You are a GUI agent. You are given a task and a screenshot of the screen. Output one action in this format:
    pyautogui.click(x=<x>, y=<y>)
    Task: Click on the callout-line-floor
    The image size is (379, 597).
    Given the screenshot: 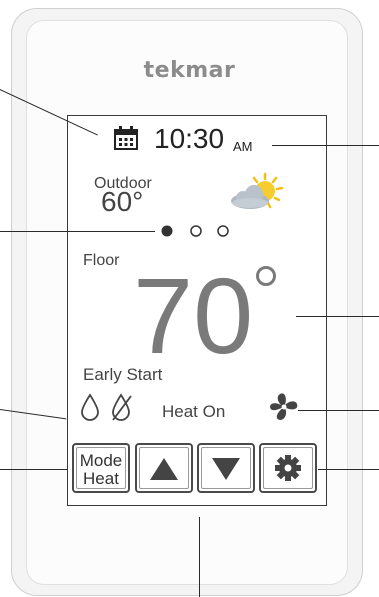 What is the action you would take?
    pyautogui.click(x=337, y=316)
    